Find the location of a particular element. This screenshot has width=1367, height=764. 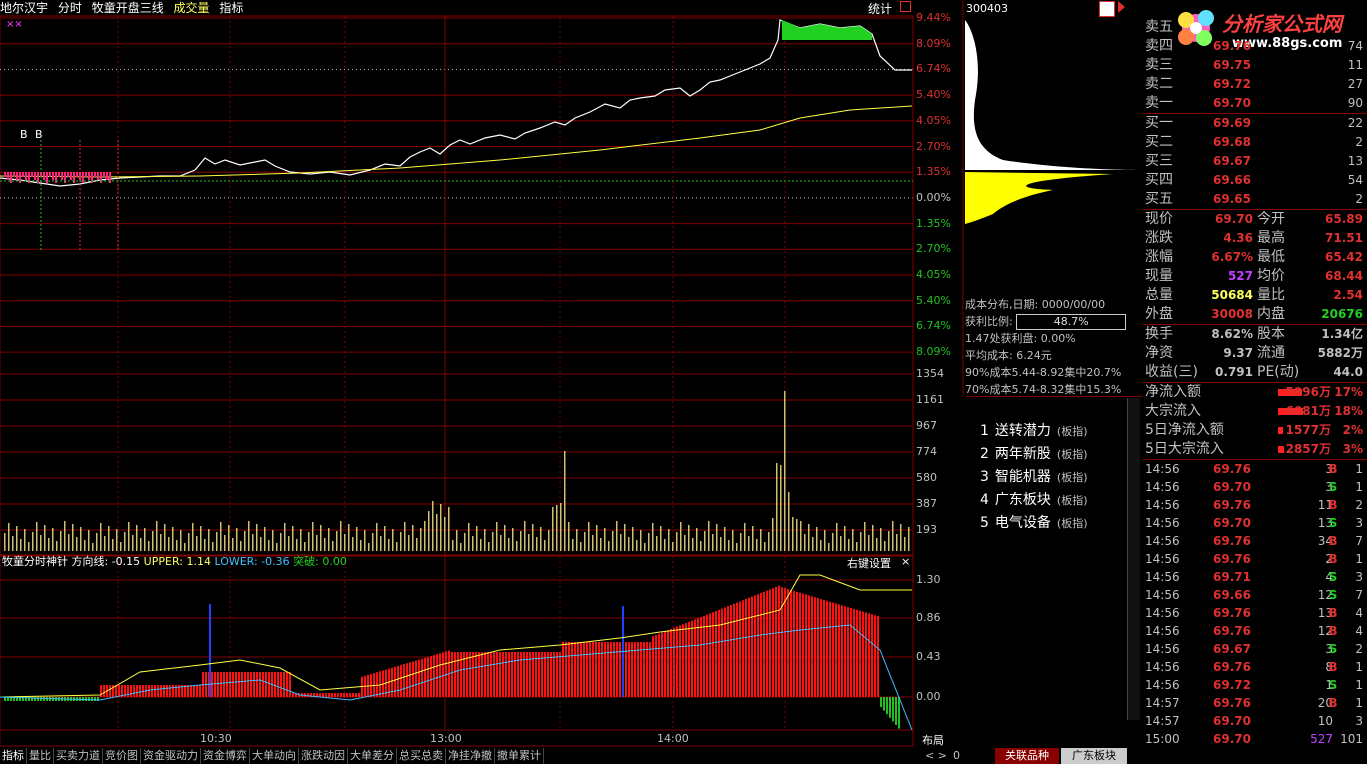

sector-scrollbar is located at coordinates (1133, 559).